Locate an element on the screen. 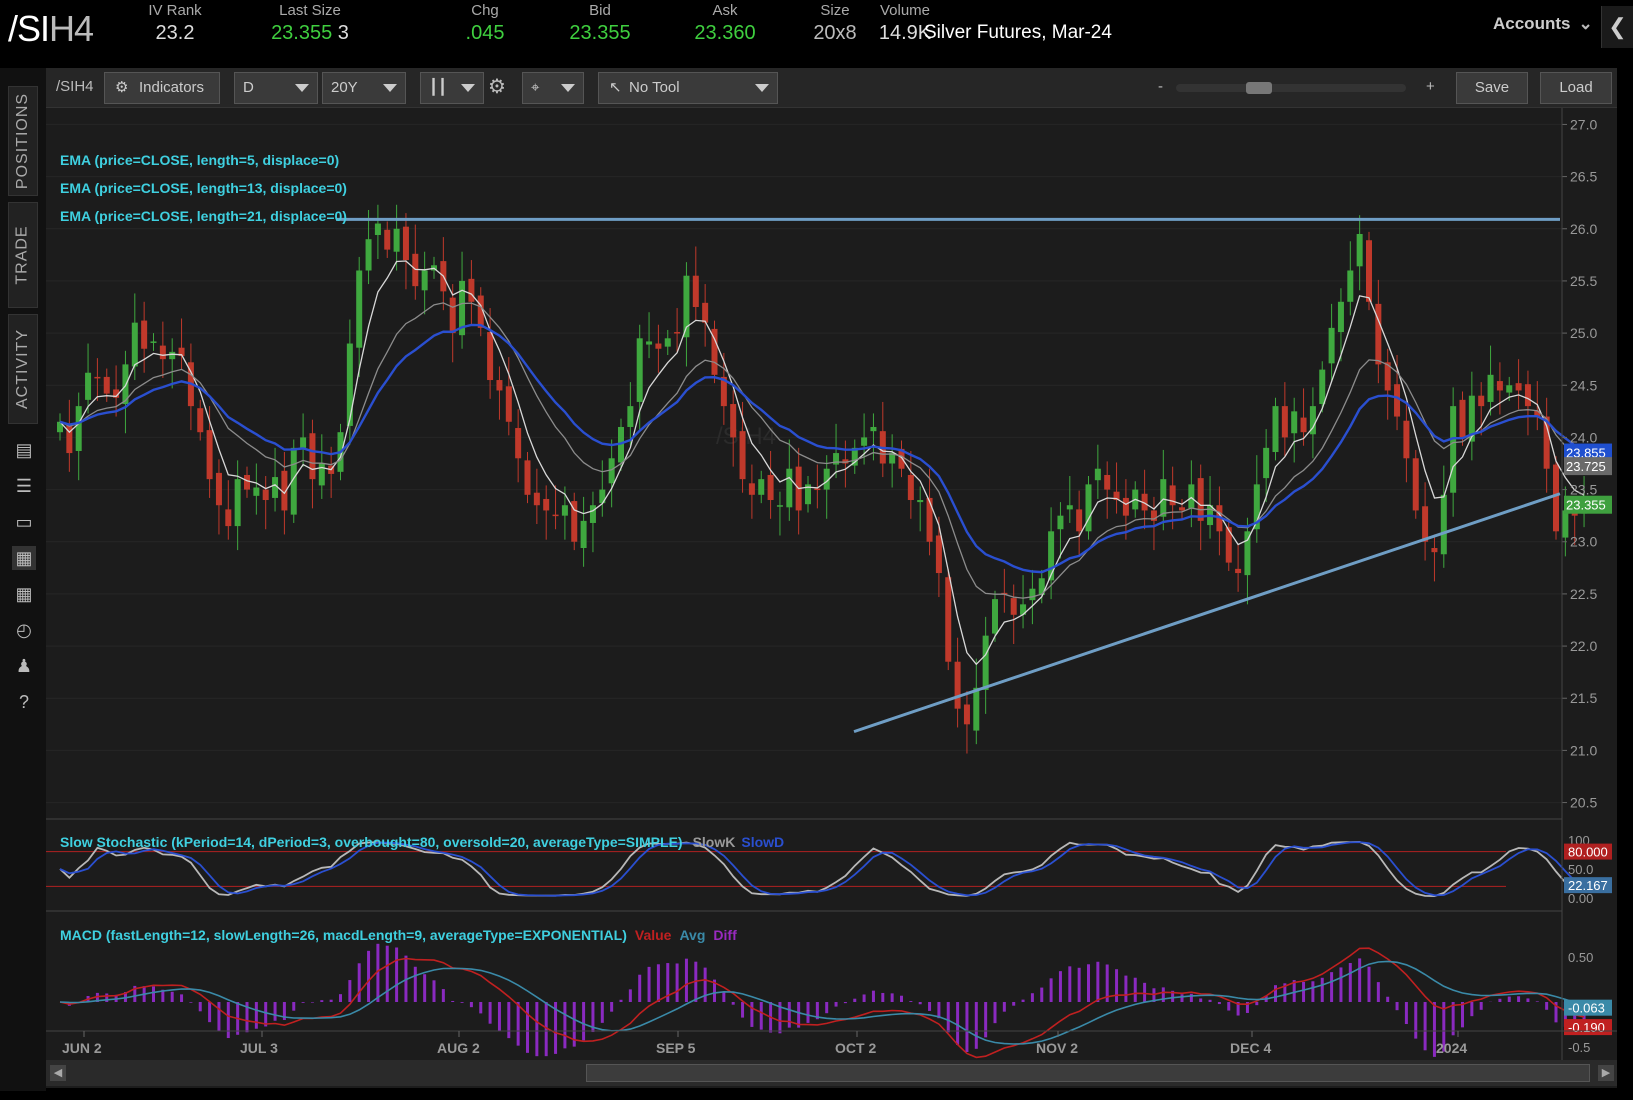  y-tick-label: 24.5 is located at coordinates (1583, 385).